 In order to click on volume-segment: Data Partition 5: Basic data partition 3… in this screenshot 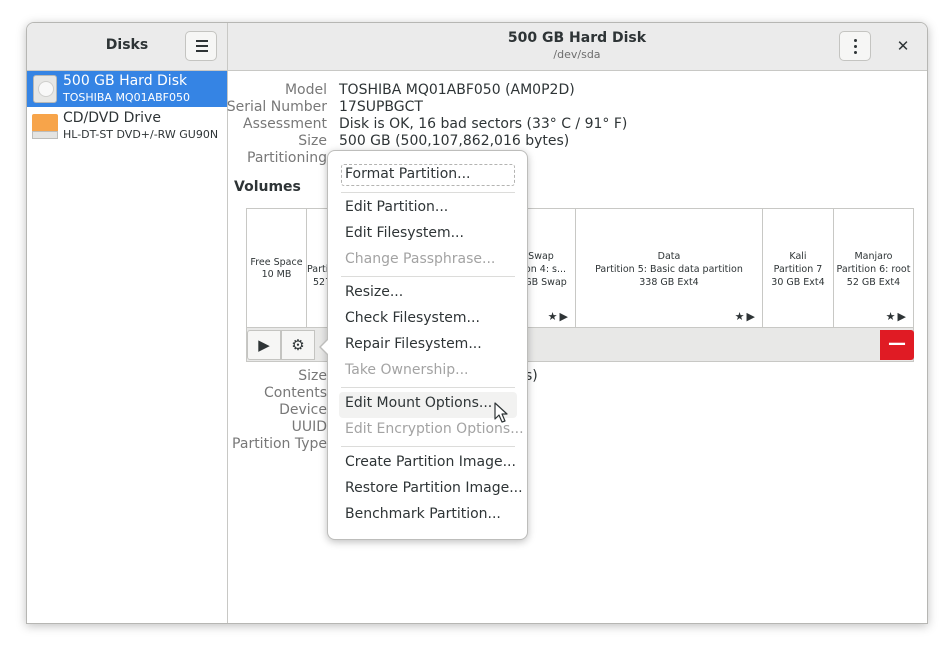, I will do `click(669, 268)`.